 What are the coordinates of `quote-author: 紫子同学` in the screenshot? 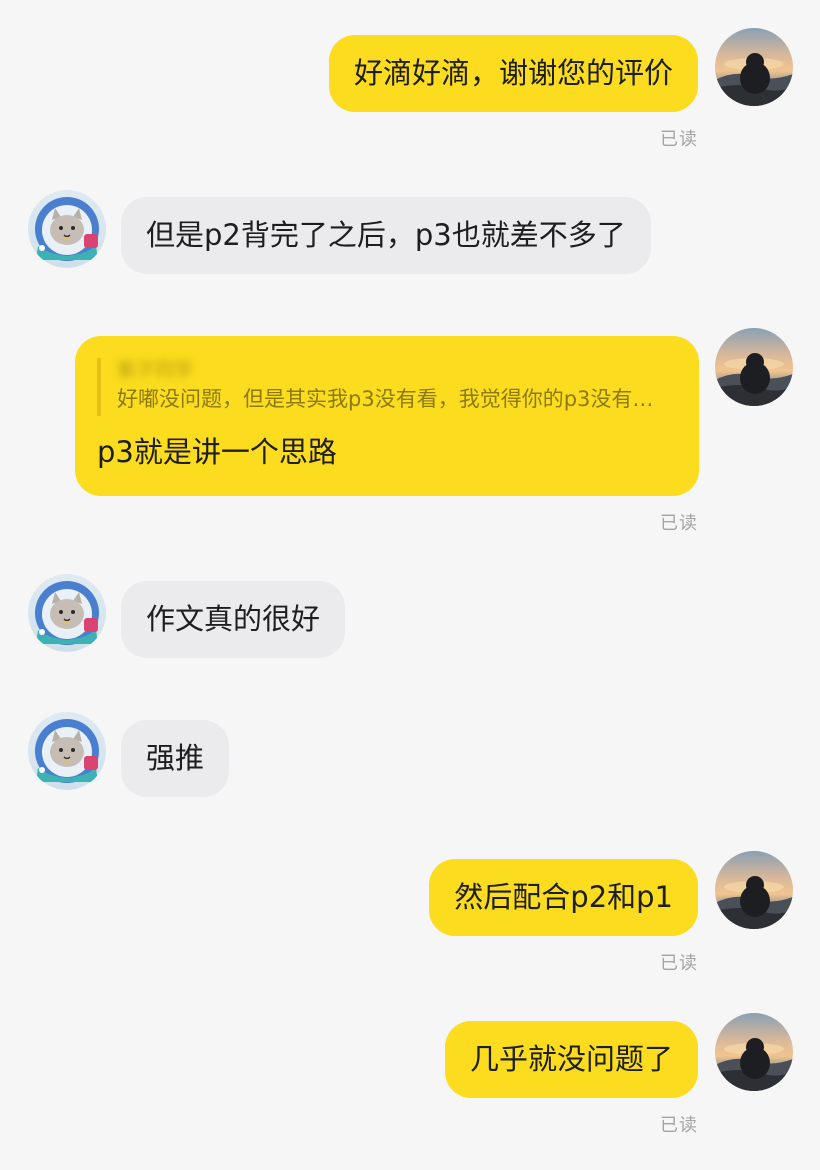 It's located at (155, 370).